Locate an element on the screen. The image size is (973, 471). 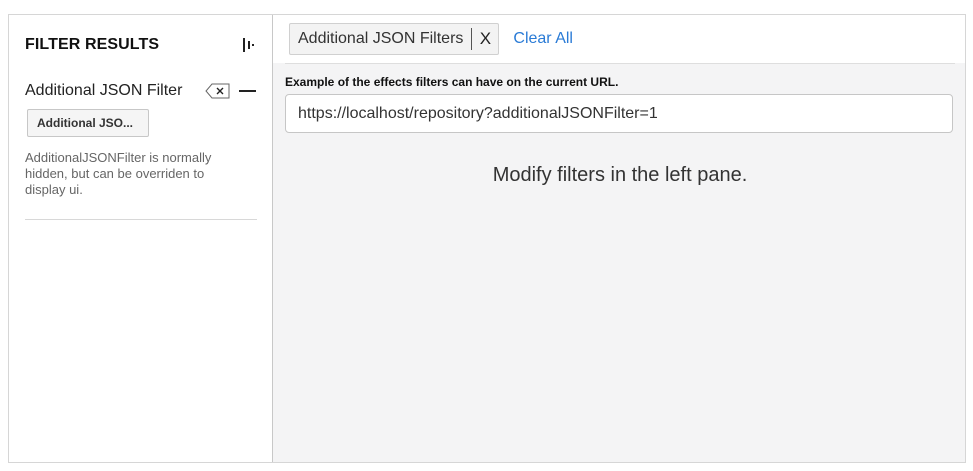
sidebar-title: FILTER RESULTS is located at coordinates (92, 44).